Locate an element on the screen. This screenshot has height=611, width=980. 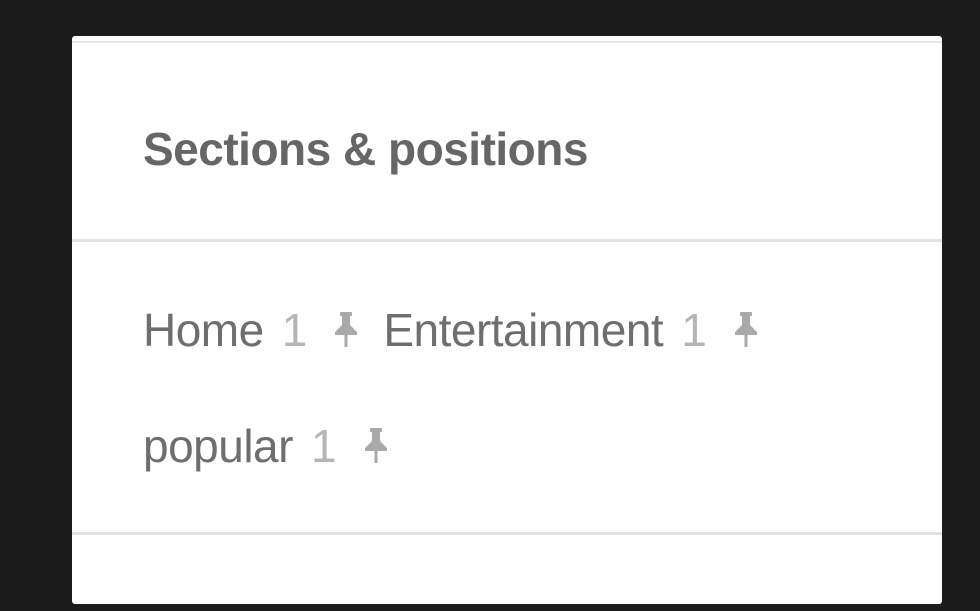
section-name: popular is located at coordinates (218, 446).